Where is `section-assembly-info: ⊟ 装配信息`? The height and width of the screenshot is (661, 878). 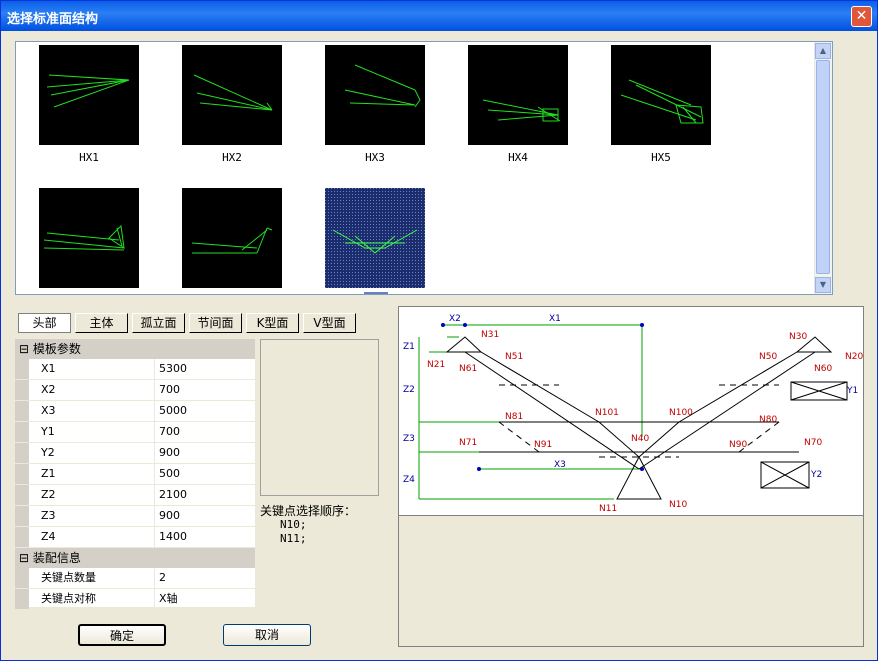
section-assembly-info: ⊟ 装配信息 is located at coordinates (135, 558).